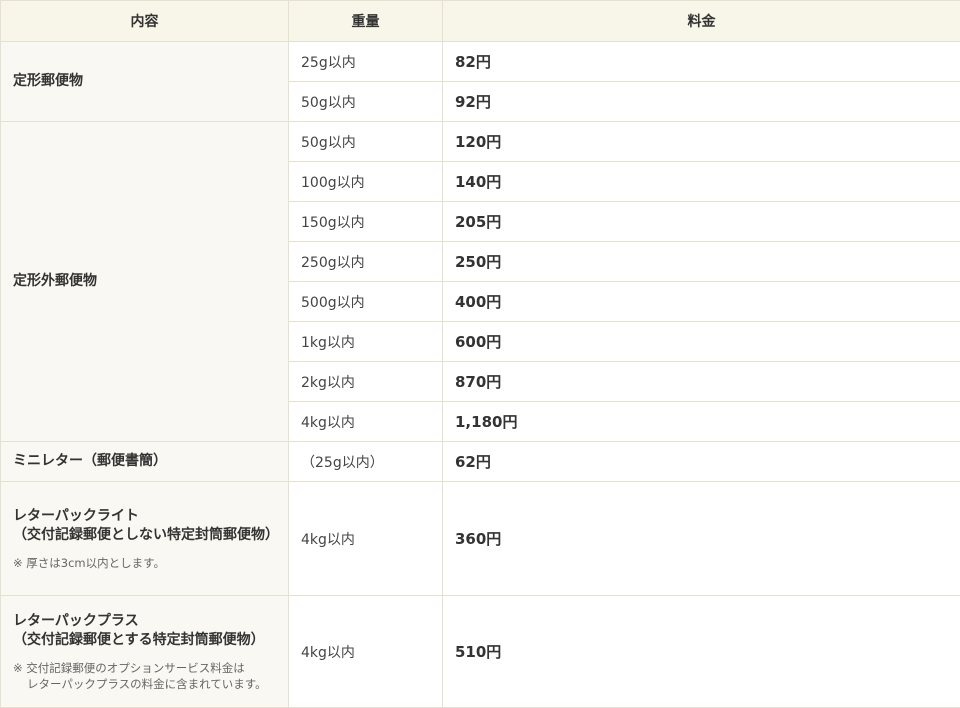  I want to click on weight-cell: 500g以内, so click(366, 302).